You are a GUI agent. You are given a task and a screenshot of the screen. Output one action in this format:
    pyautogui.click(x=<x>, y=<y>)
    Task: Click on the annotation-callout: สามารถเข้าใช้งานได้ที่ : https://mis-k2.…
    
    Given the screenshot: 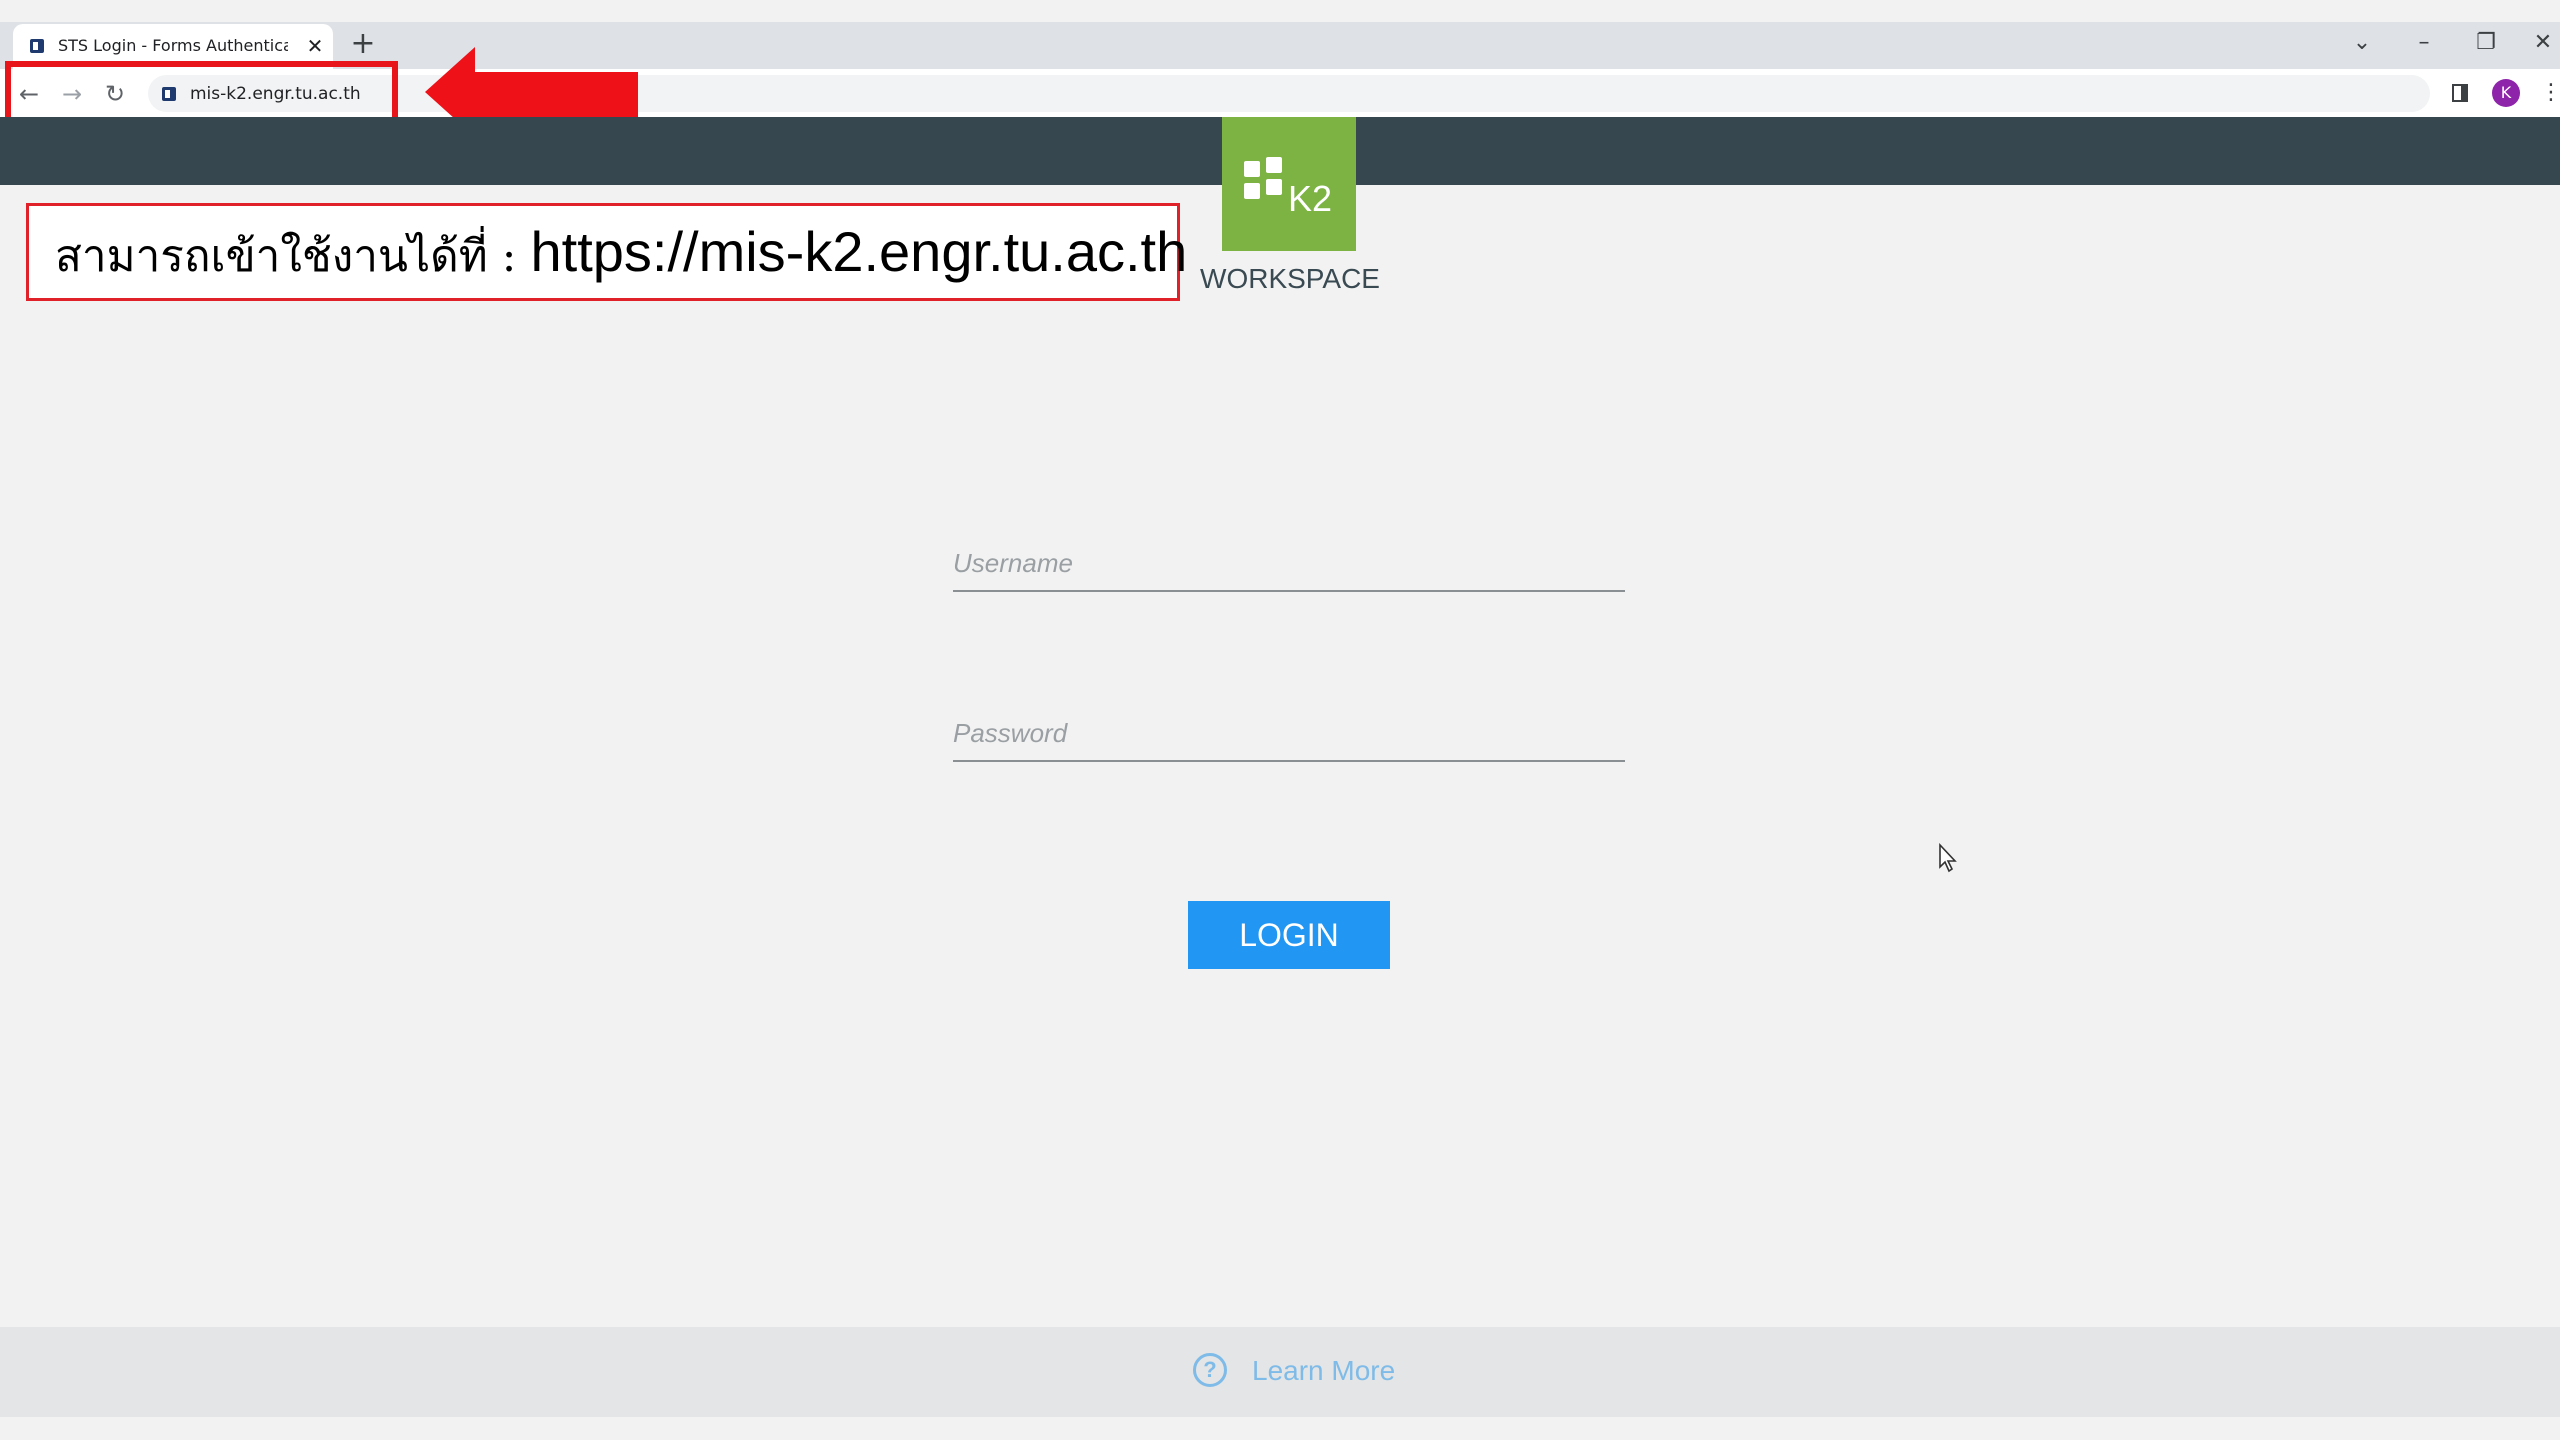 What is the action you would take?
    pyautogui.click(x=606, y=252)
    